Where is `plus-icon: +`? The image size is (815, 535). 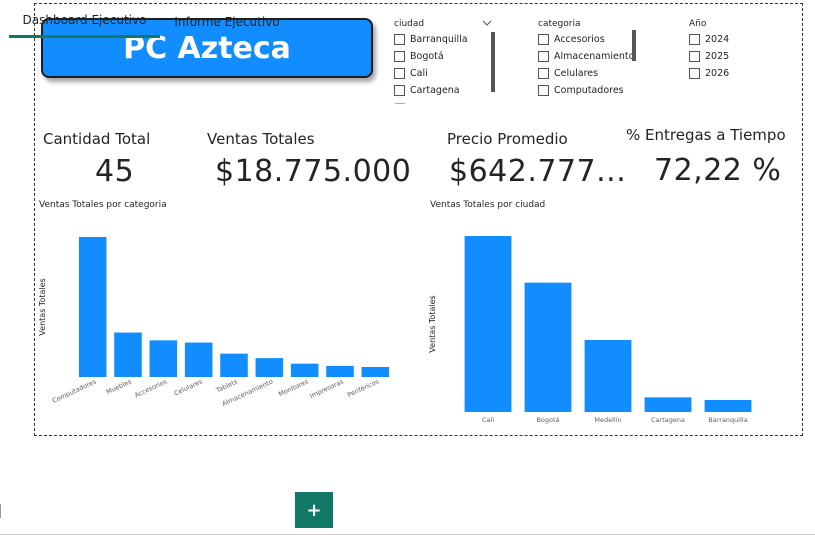
plus-icon: + is located at coordinates (314, 510).